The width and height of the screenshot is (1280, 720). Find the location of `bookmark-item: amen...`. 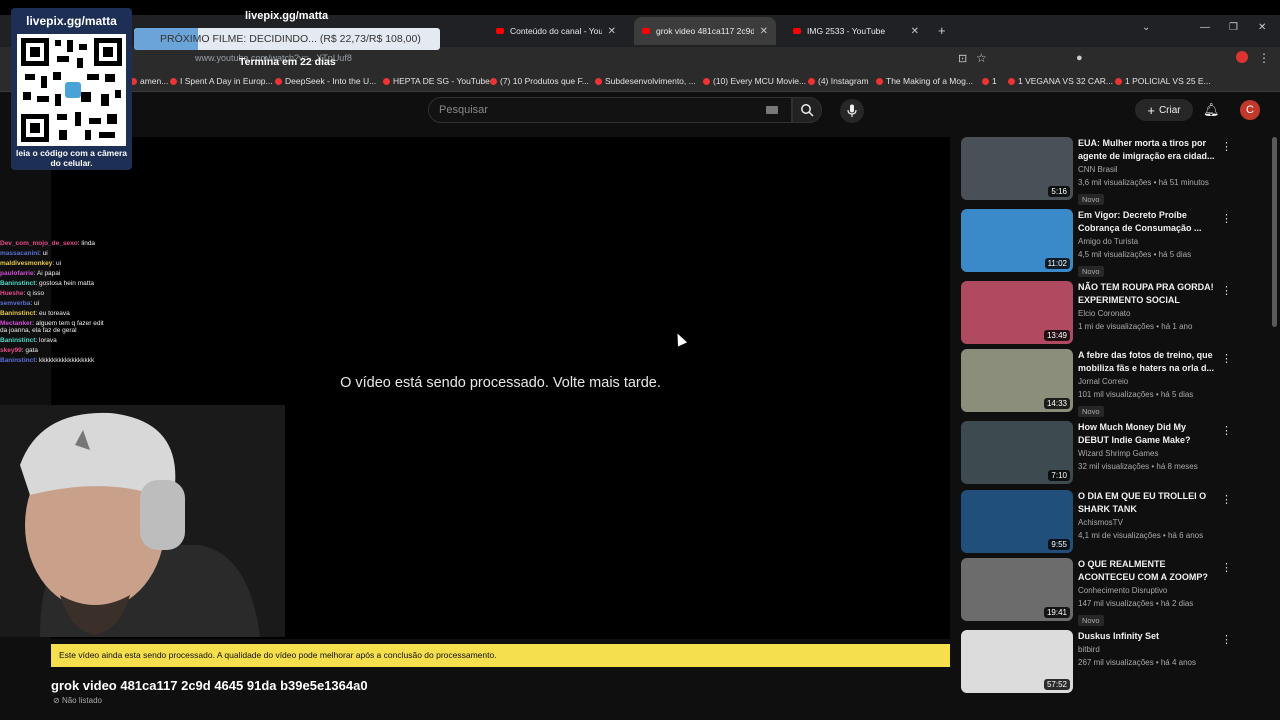

bookmark-item: amen... is located at coordinates (149, 81).